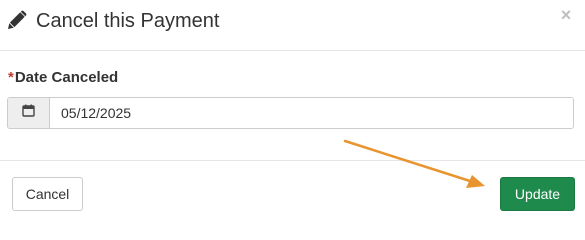 The image size is (585, 240). Describe the element at coordinates (17, 20) in the screenshot. I see `pencil-icon` at that location.